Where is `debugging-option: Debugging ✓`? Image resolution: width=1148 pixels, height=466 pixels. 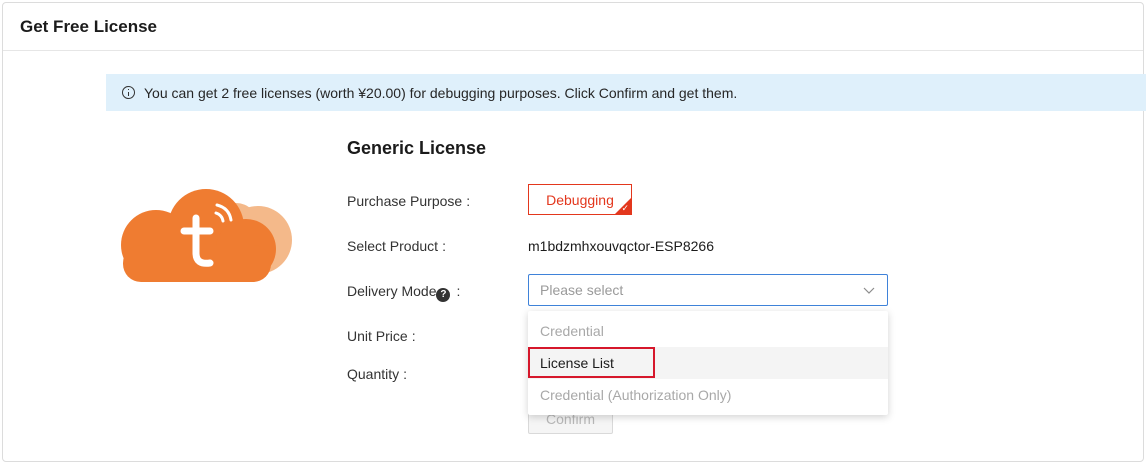
debugging-option: Debugging ✓ is located at coordinates (580, 199).